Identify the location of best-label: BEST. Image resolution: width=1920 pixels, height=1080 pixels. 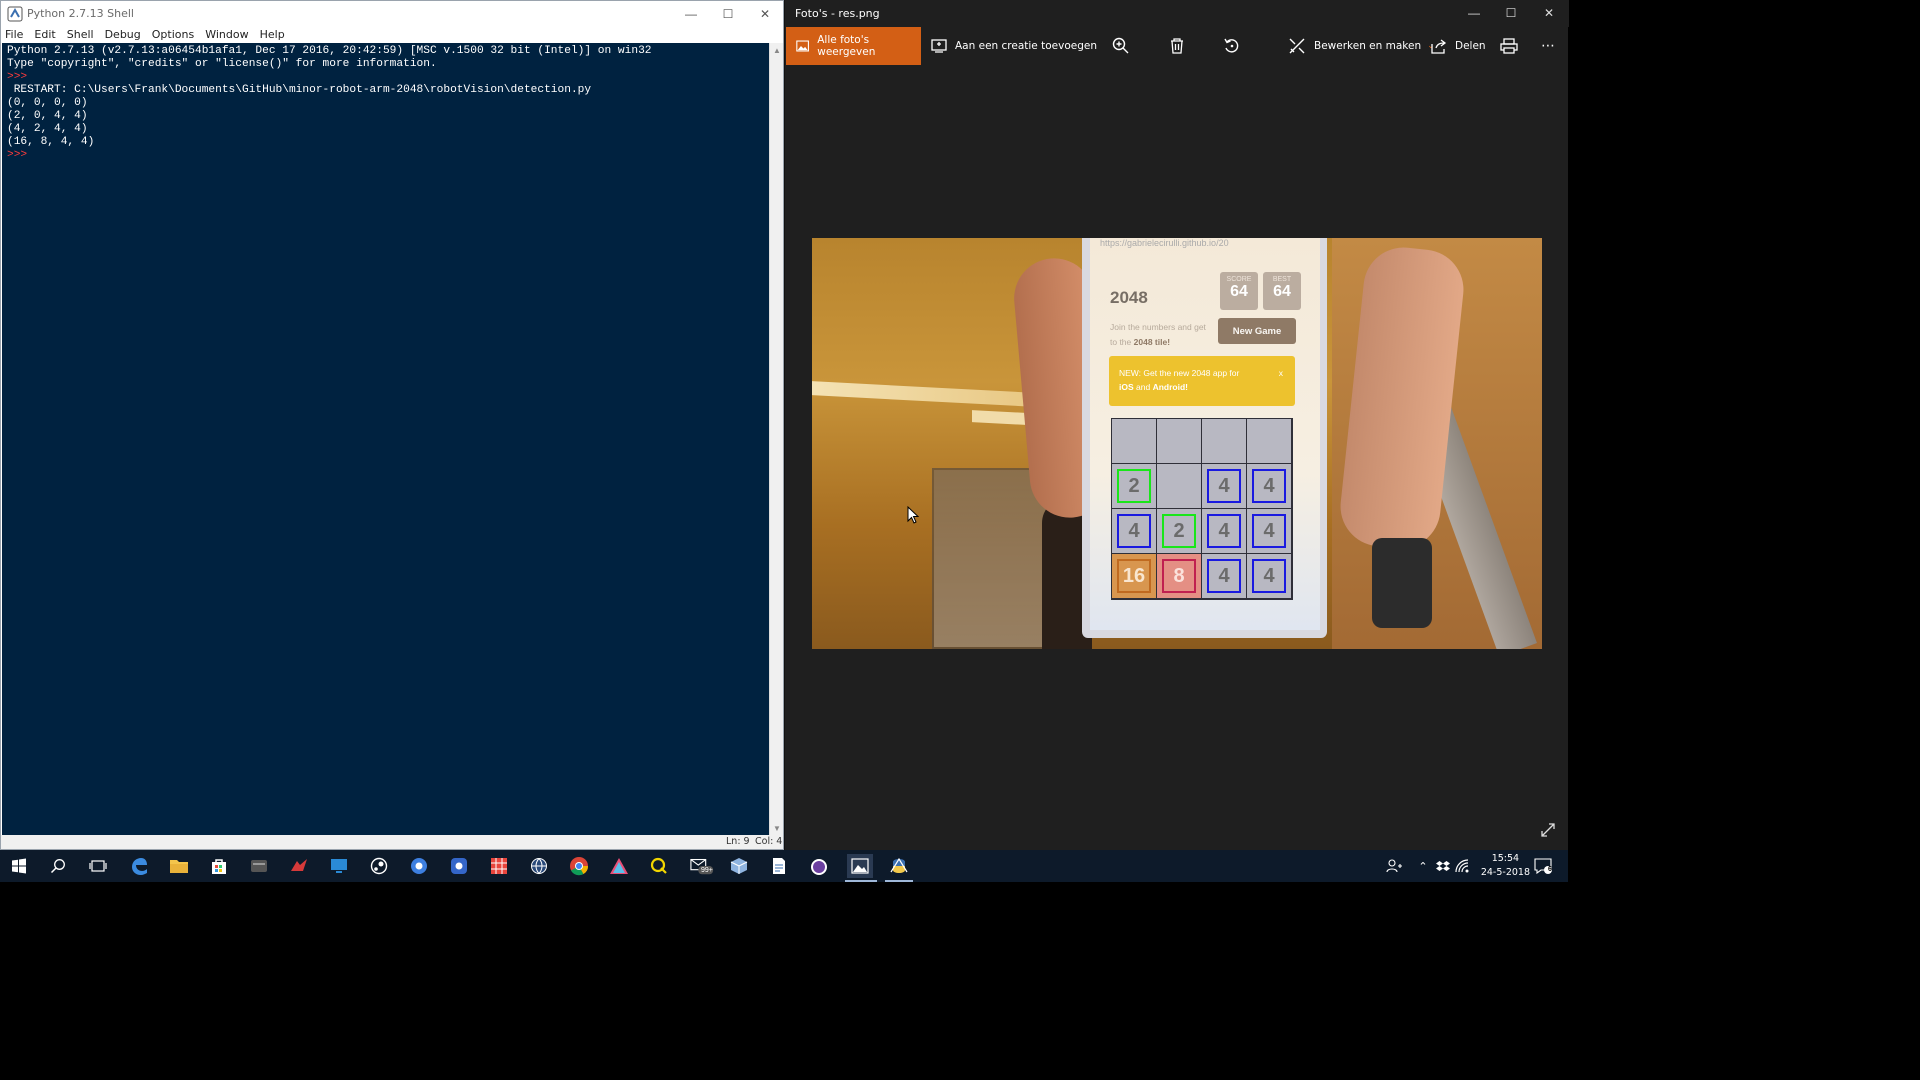
(1282, 279).